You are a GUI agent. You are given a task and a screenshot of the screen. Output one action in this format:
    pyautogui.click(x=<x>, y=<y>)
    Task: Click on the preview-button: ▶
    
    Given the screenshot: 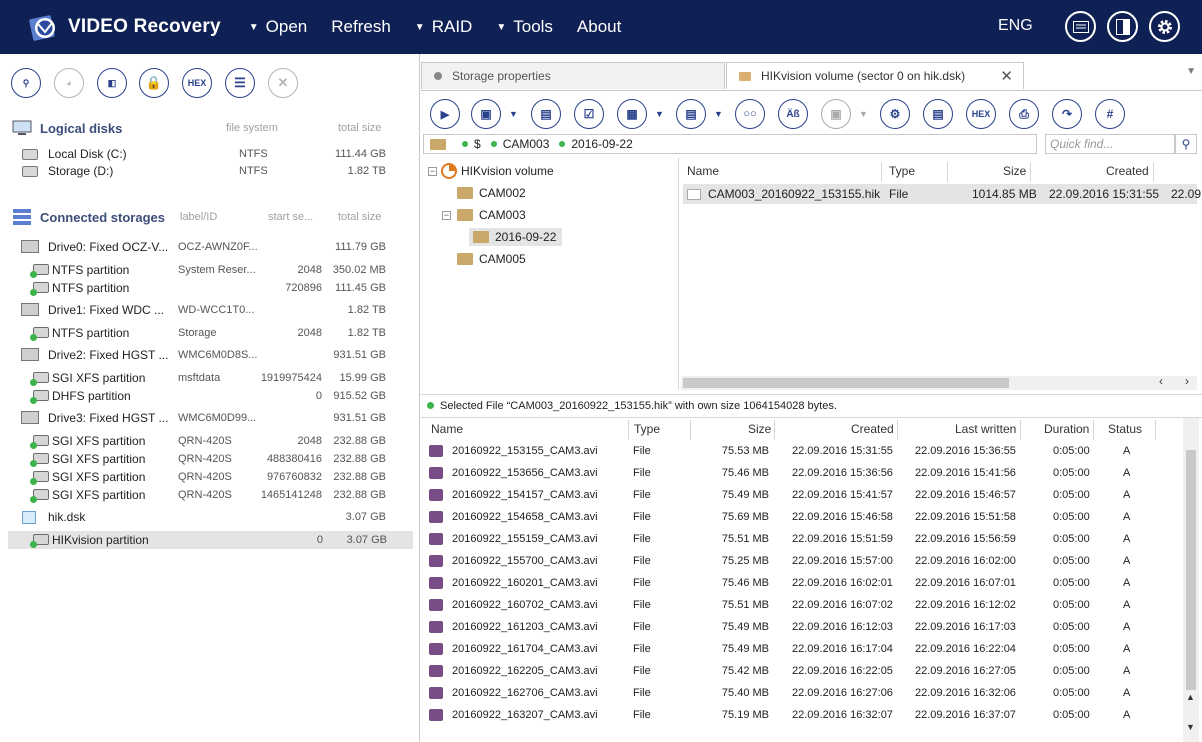 What is the action you would take?
    pyautogui.click(x=445, y=114)
    